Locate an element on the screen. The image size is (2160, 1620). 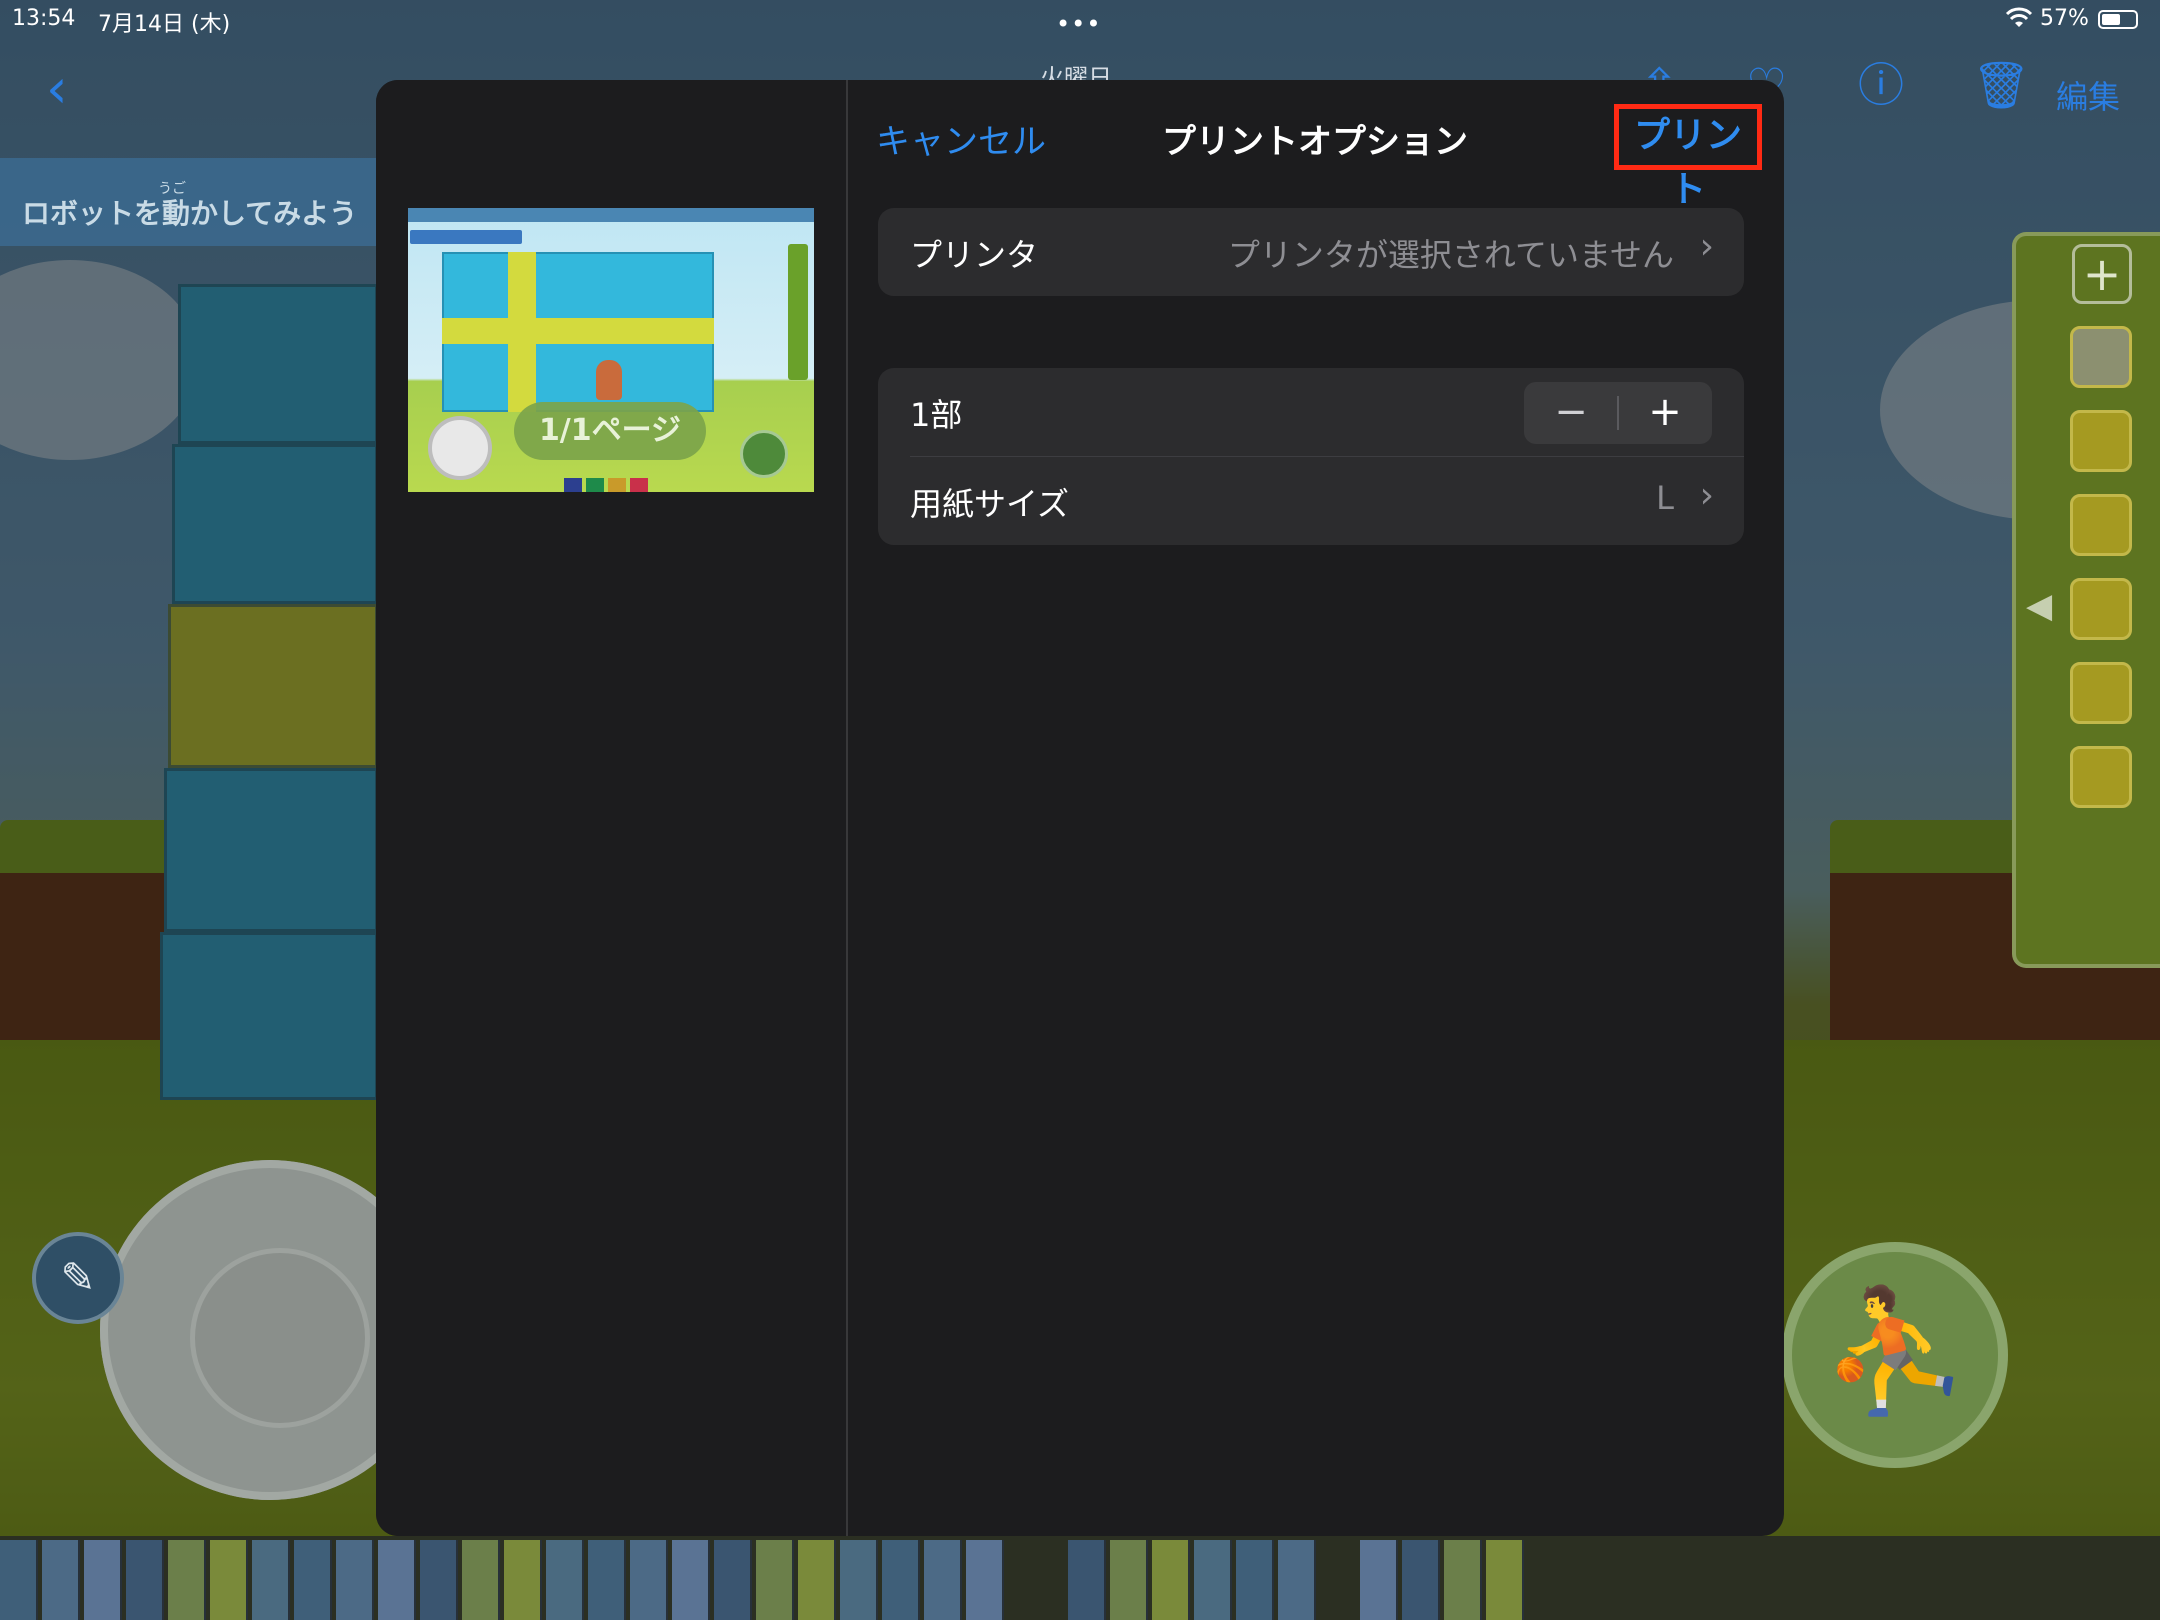
back-chevron-icon: ‹ is located at coordinates (57, 89).